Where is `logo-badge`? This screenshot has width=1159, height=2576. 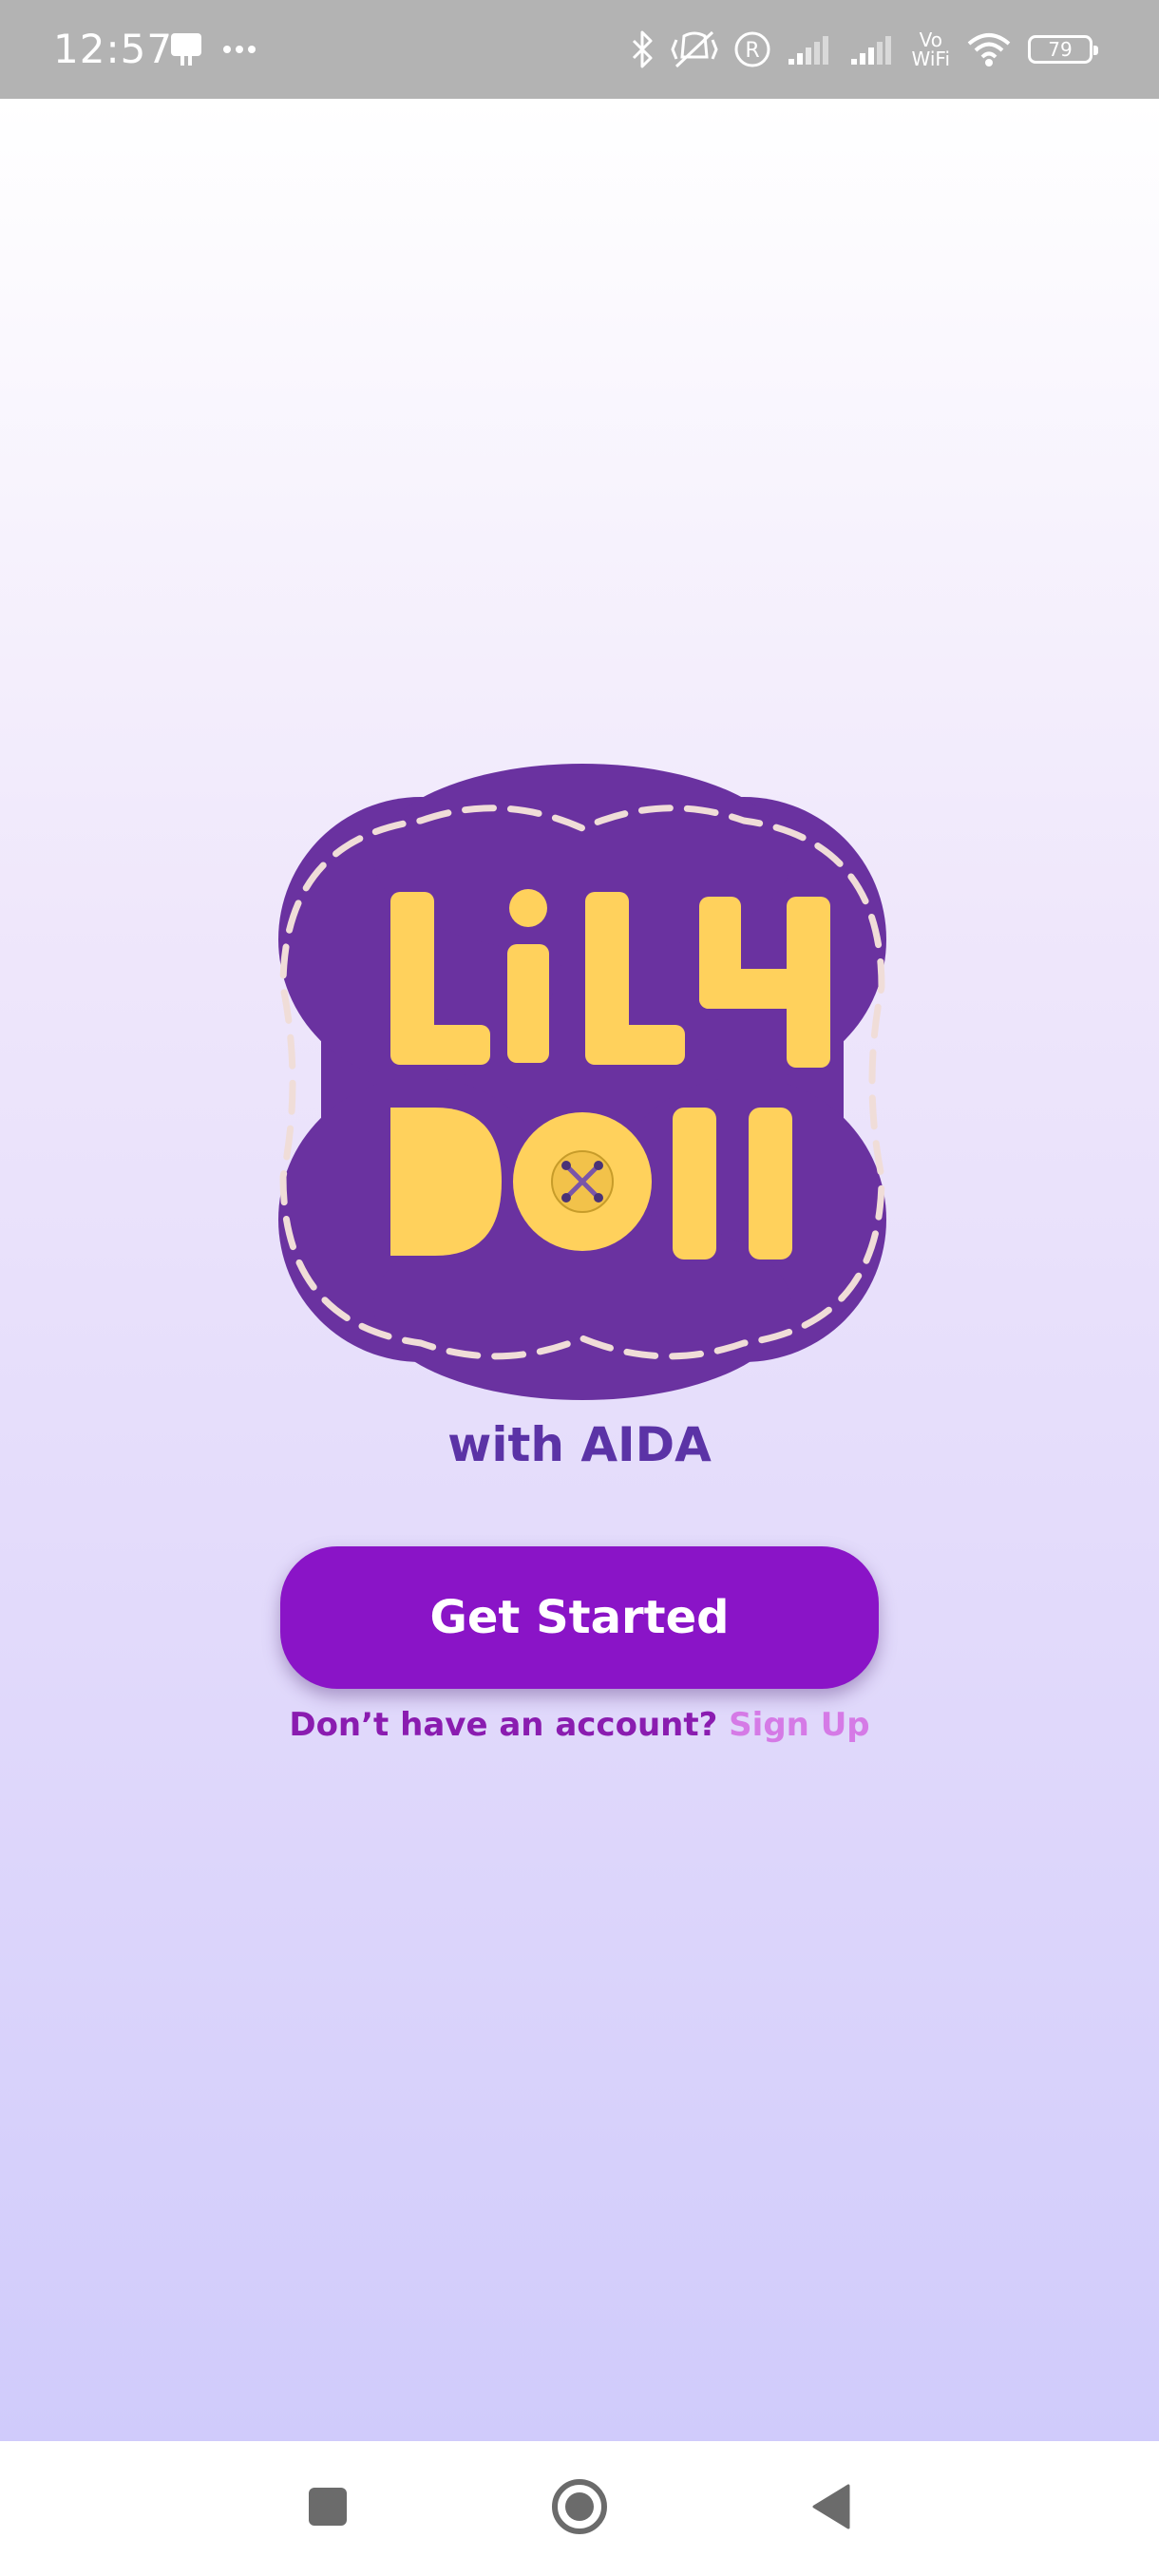 logo-badge is located at coordinates (582, 1082).